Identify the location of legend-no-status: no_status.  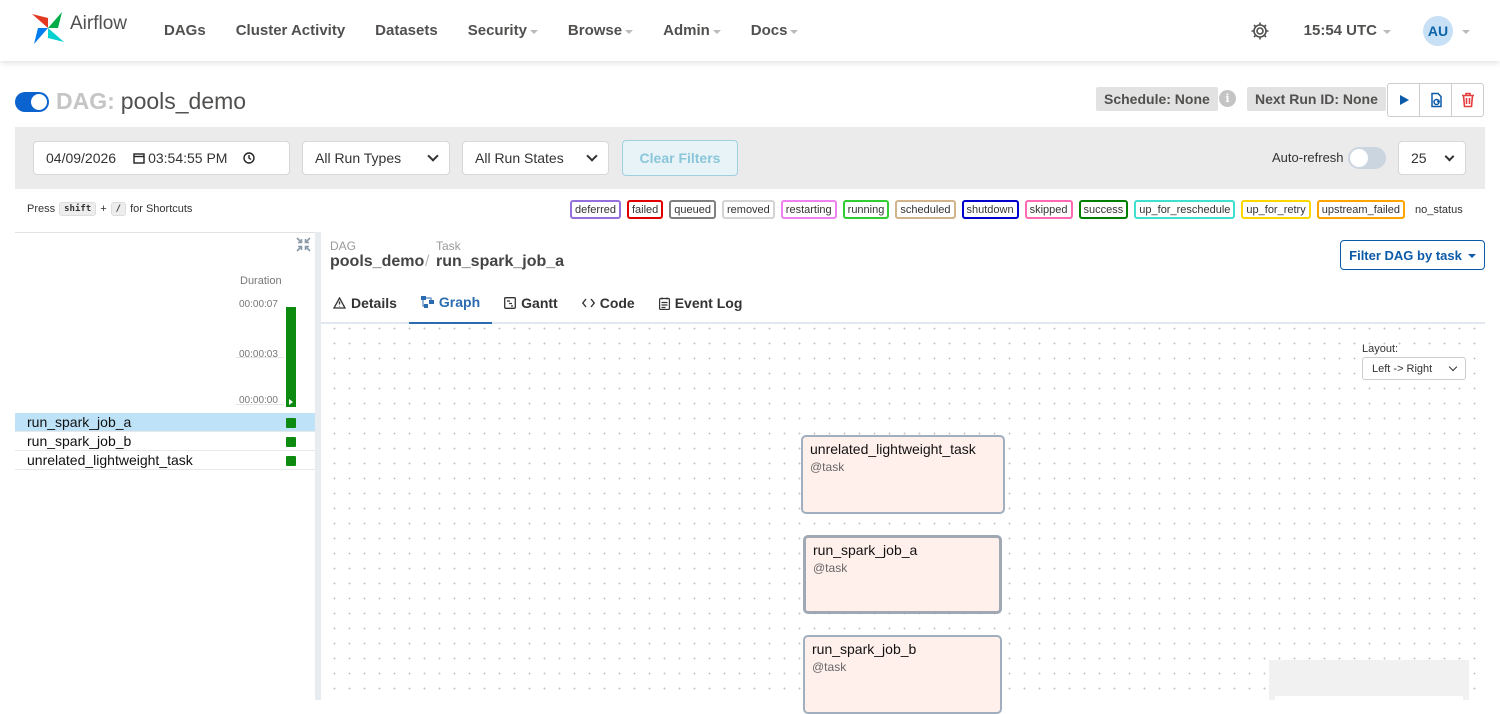
(1439, 210).